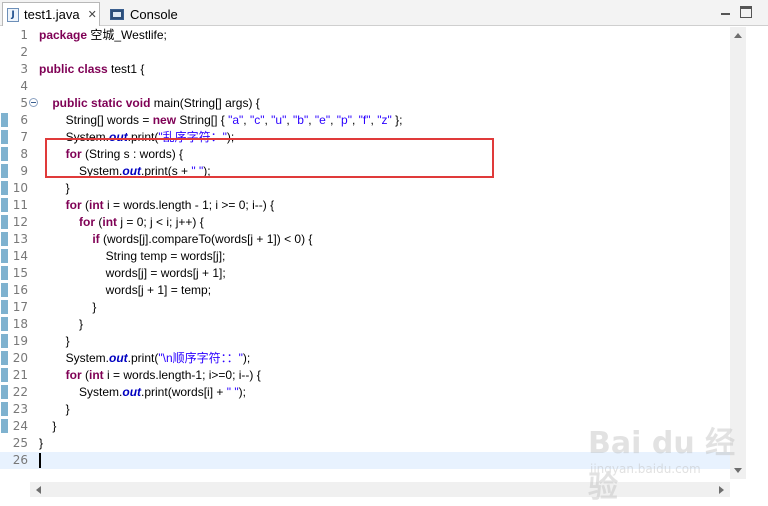 The height and width of the screenshot is (506, 768). I want to click on maximize-icon, so click(746, 12).